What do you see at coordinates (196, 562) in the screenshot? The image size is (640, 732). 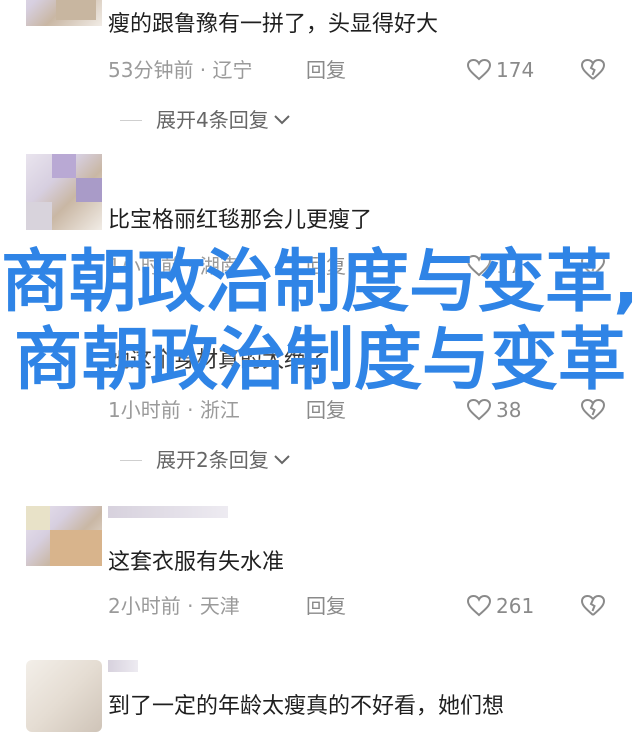 I see `comment-text: 这套衣服有失水准` at bounding box center [196, 562].